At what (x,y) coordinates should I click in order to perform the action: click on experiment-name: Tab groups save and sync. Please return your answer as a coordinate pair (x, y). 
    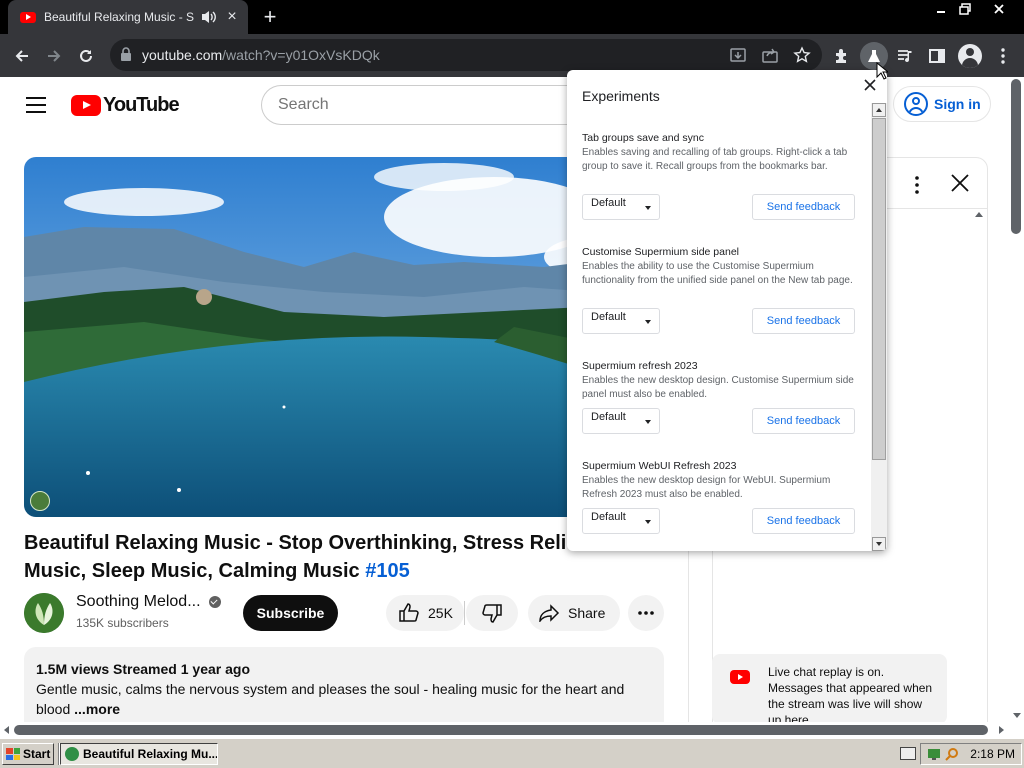
    Looking at the image, I should click on (643, 138).